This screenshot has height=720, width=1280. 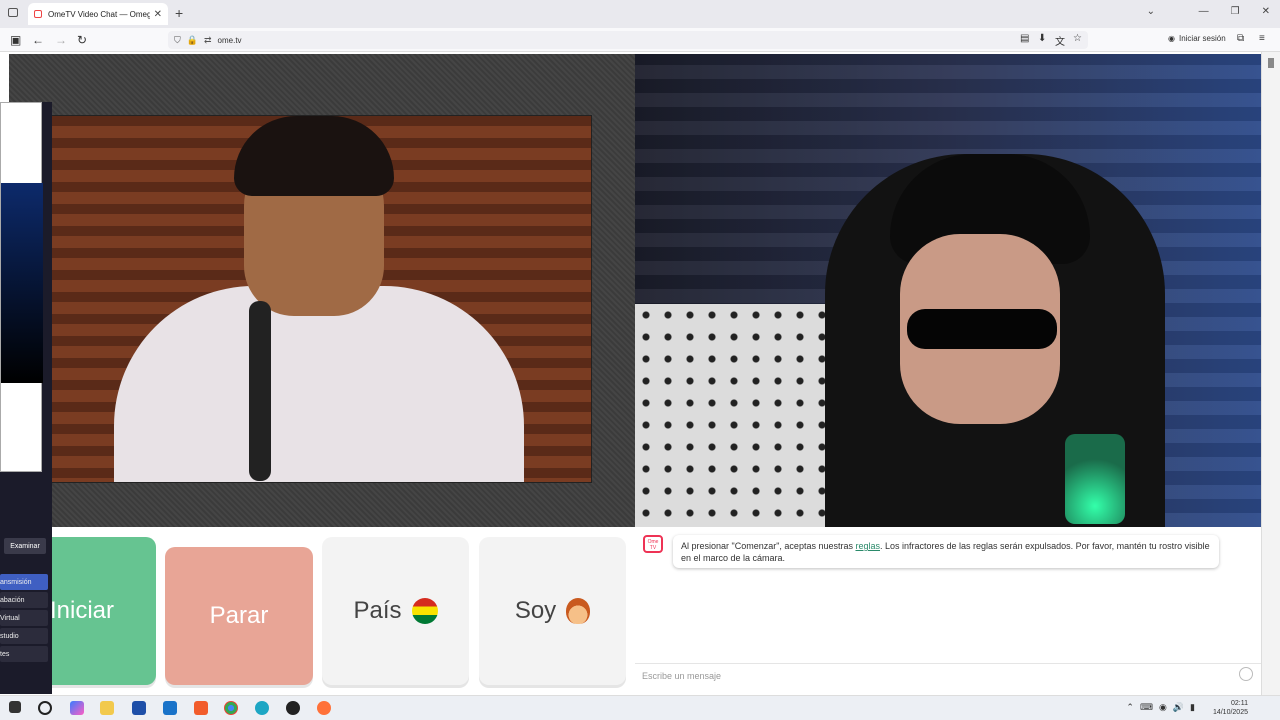 What do you see at coordinates (107, 708) in the screenshot?
I see `file-explorer-icon` at bounding box center [107, 708].